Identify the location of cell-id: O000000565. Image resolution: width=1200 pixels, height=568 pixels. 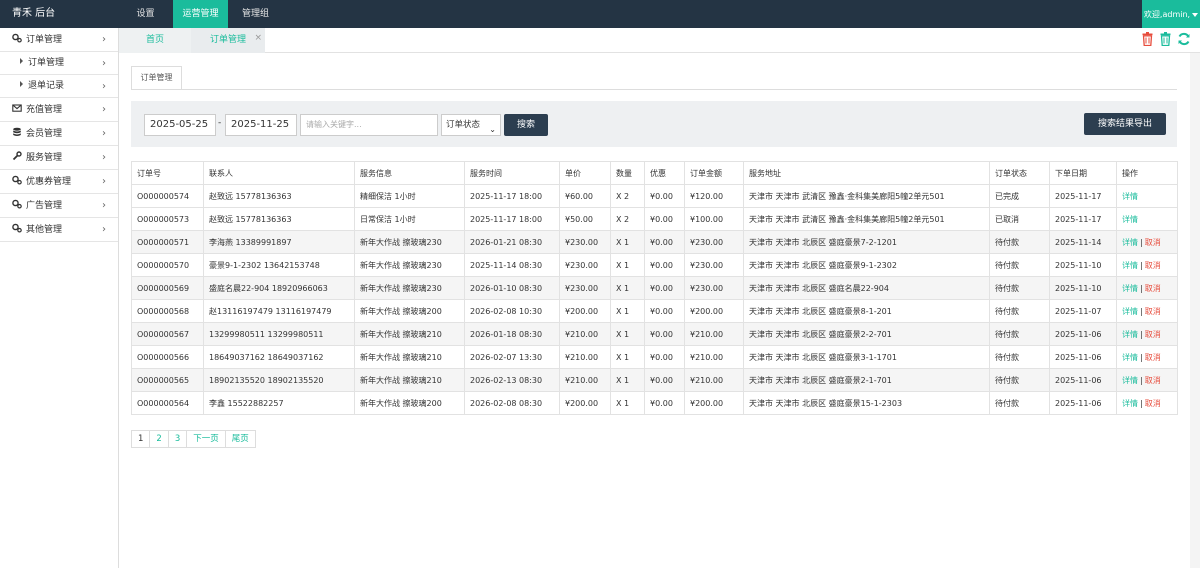
(167, 380).